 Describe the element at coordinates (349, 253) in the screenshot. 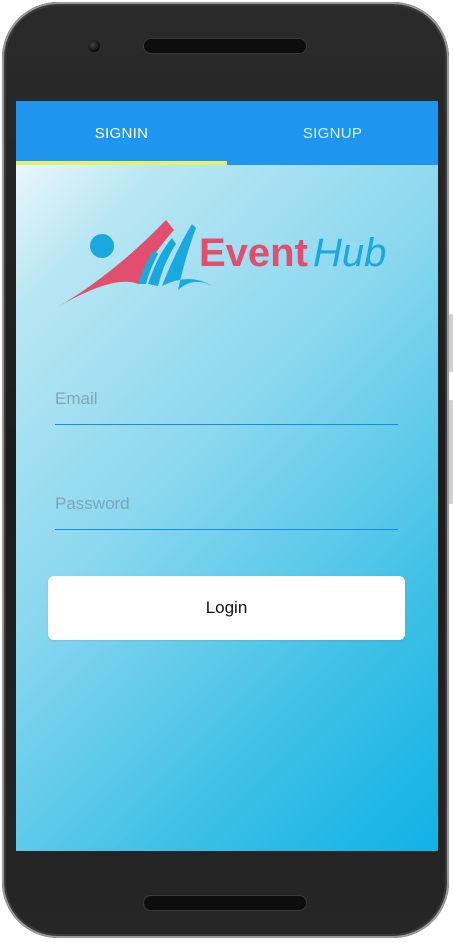

I see `logo-text-hub: Hub` at that location.